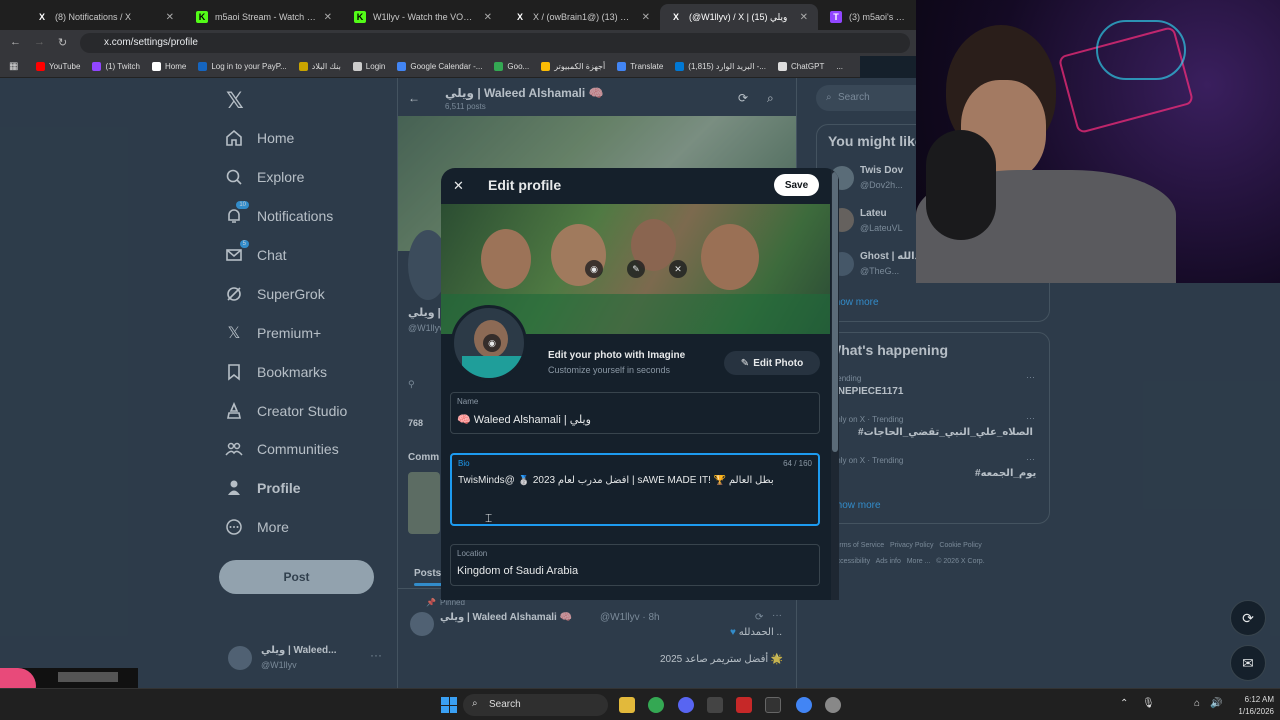 Image resolution: width=1280 pixels, height=720 pixels. Describe the element at coordinates (1141, 50) in the screenshot. I see `neon-sign` at that location.